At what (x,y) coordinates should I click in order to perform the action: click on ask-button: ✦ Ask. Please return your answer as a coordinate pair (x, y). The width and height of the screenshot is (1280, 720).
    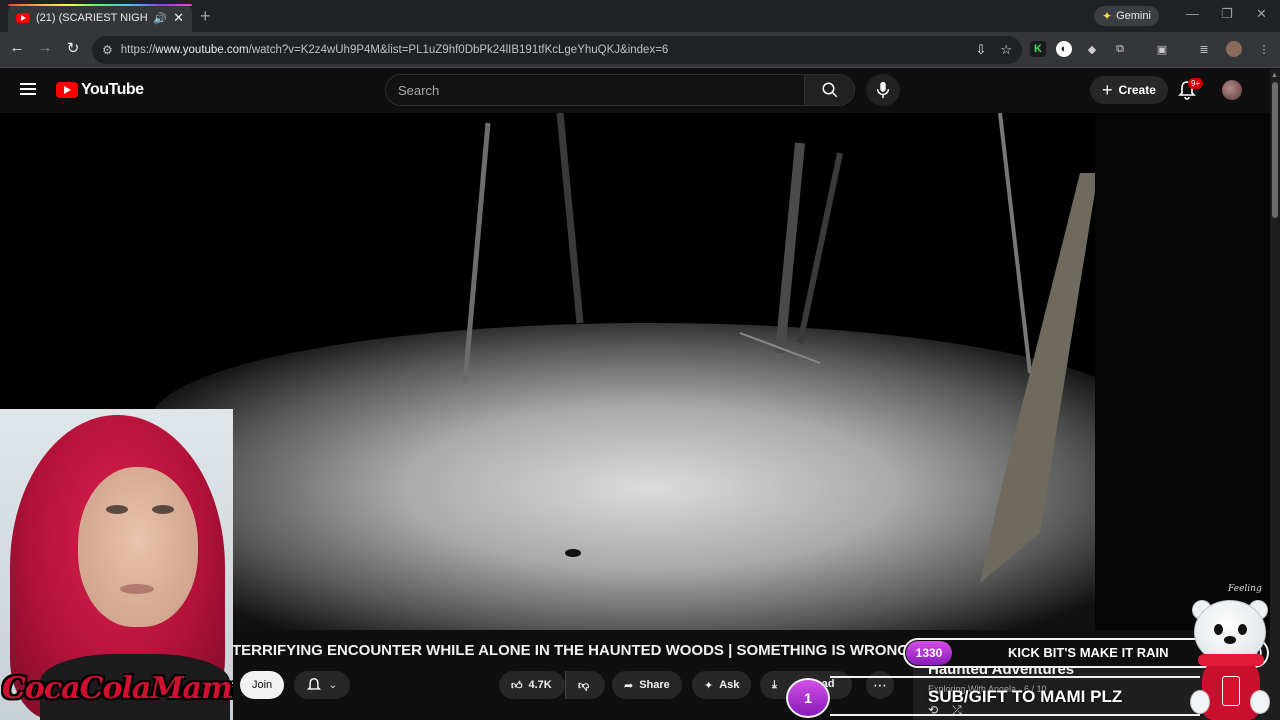
    Looking at the image, I should click on (722, 685).